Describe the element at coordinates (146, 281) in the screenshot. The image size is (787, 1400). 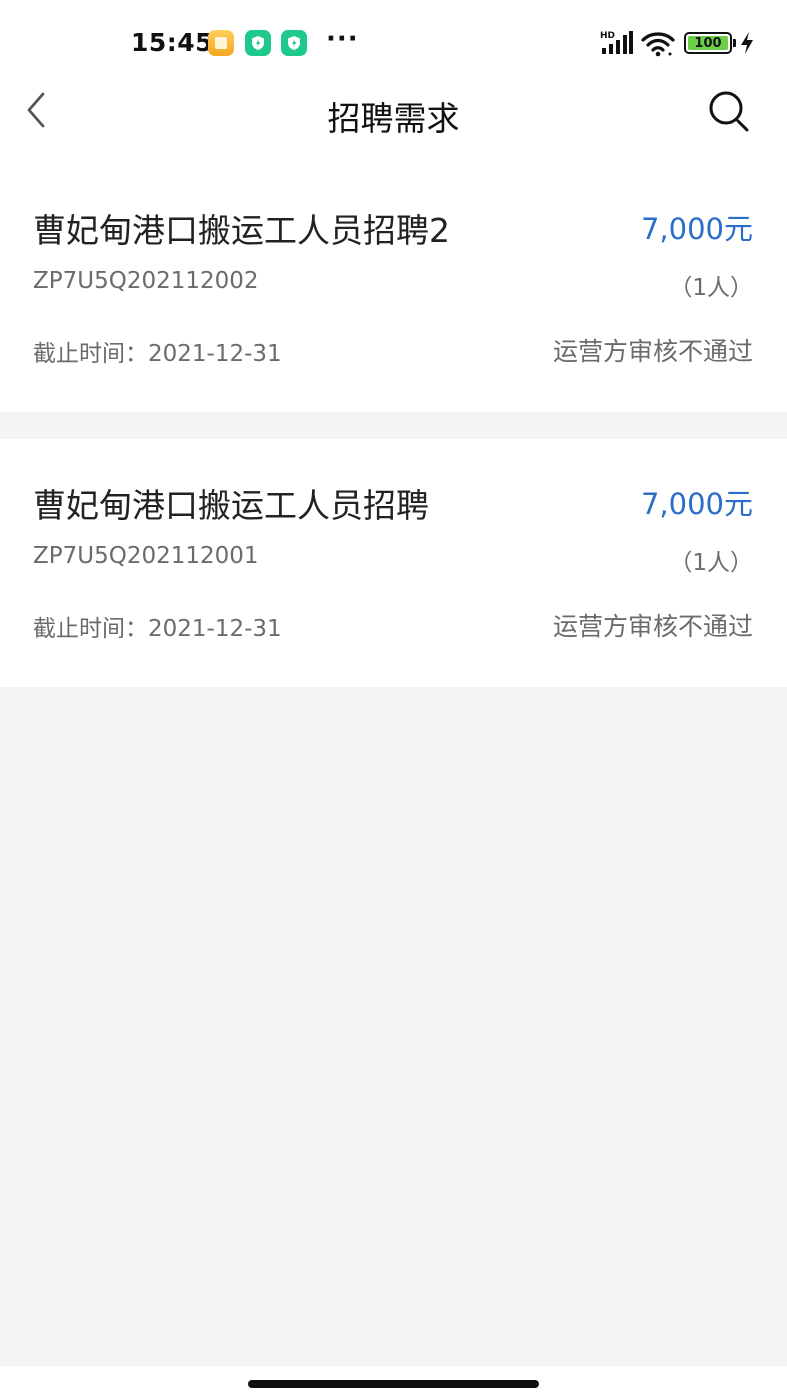
I see `job-code: ZP7U5Q202112002` at that location.